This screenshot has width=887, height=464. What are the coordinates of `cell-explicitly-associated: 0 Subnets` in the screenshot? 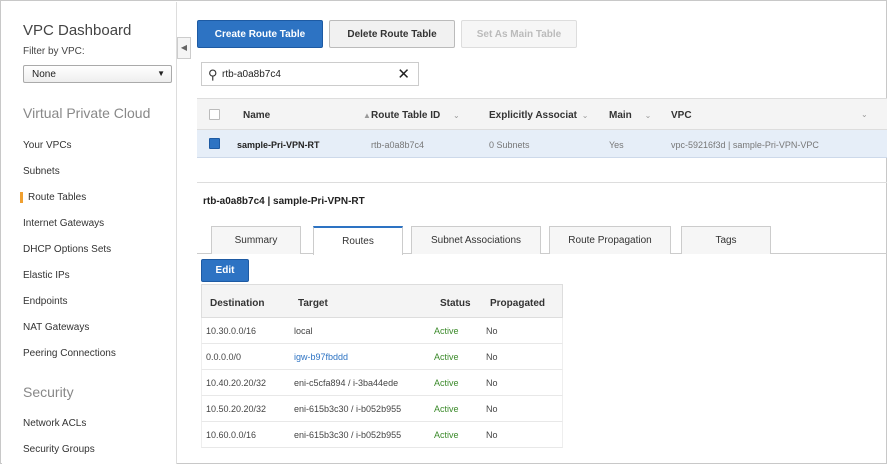 It's located at (509, 145).